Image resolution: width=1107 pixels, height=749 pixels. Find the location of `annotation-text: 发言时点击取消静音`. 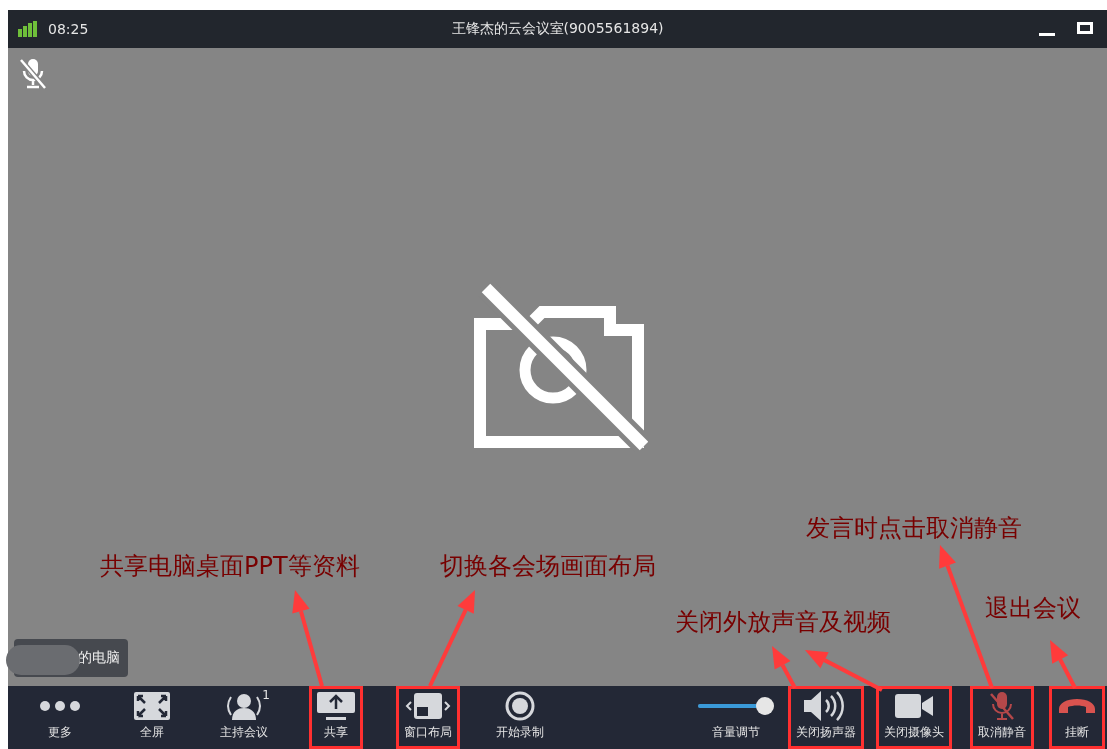

annotation-text: 发言时点击取消静音 is located at coordinates (914, 528).